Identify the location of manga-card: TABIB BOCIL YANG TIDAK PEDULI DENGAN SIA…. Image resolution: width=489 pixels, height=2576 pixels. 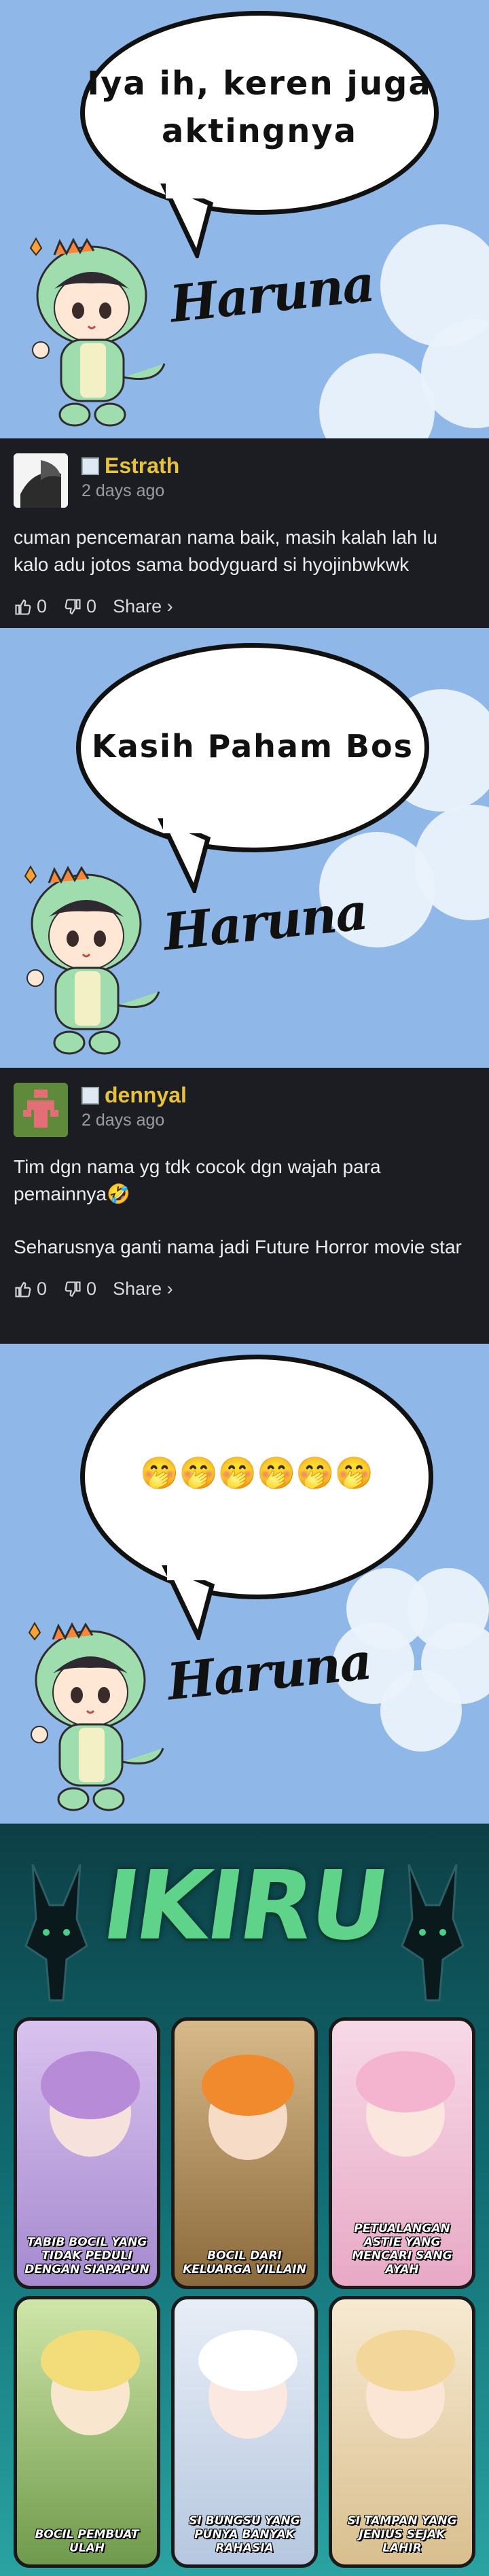
(87, 2153).